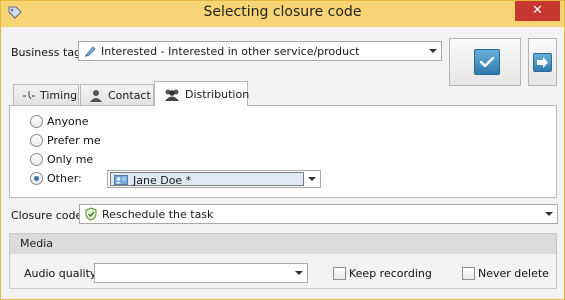 This screenshot has width=565, height=300. What do you see at coordinates (121, 180) in the screenshot?
I see `contact-card-icon` at bounding box center [121, 180].